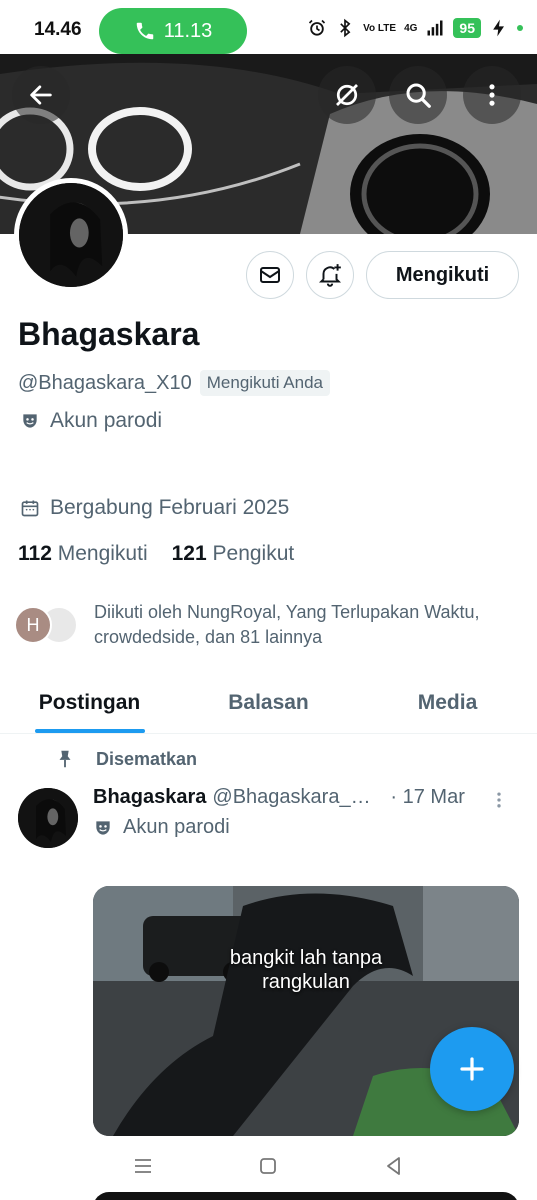 This screenshot has width=537, height=1200. Describe the element at coordinates (520, 28) in the screenshot. I see `privacy-indicator-dot` at that location.